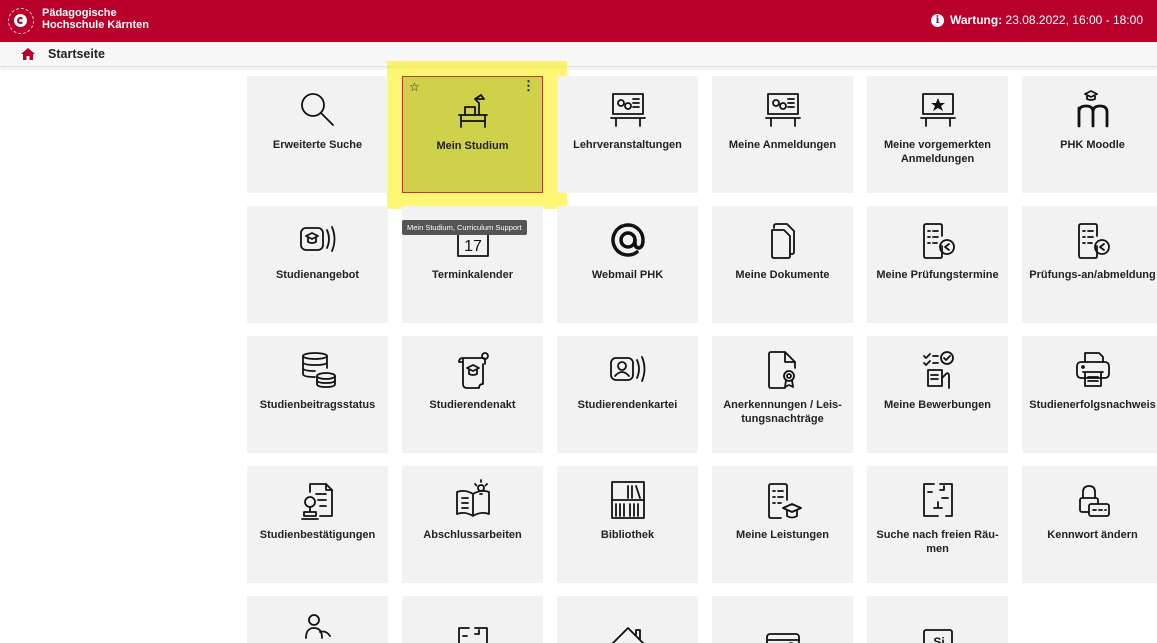 Image resolution: width=1157 pixels, height=643 pixels. Describe the element at coordinates (627, 394) in the screenshot. I see `tile-studierendenkartei: Studierendenkartei` at that location.